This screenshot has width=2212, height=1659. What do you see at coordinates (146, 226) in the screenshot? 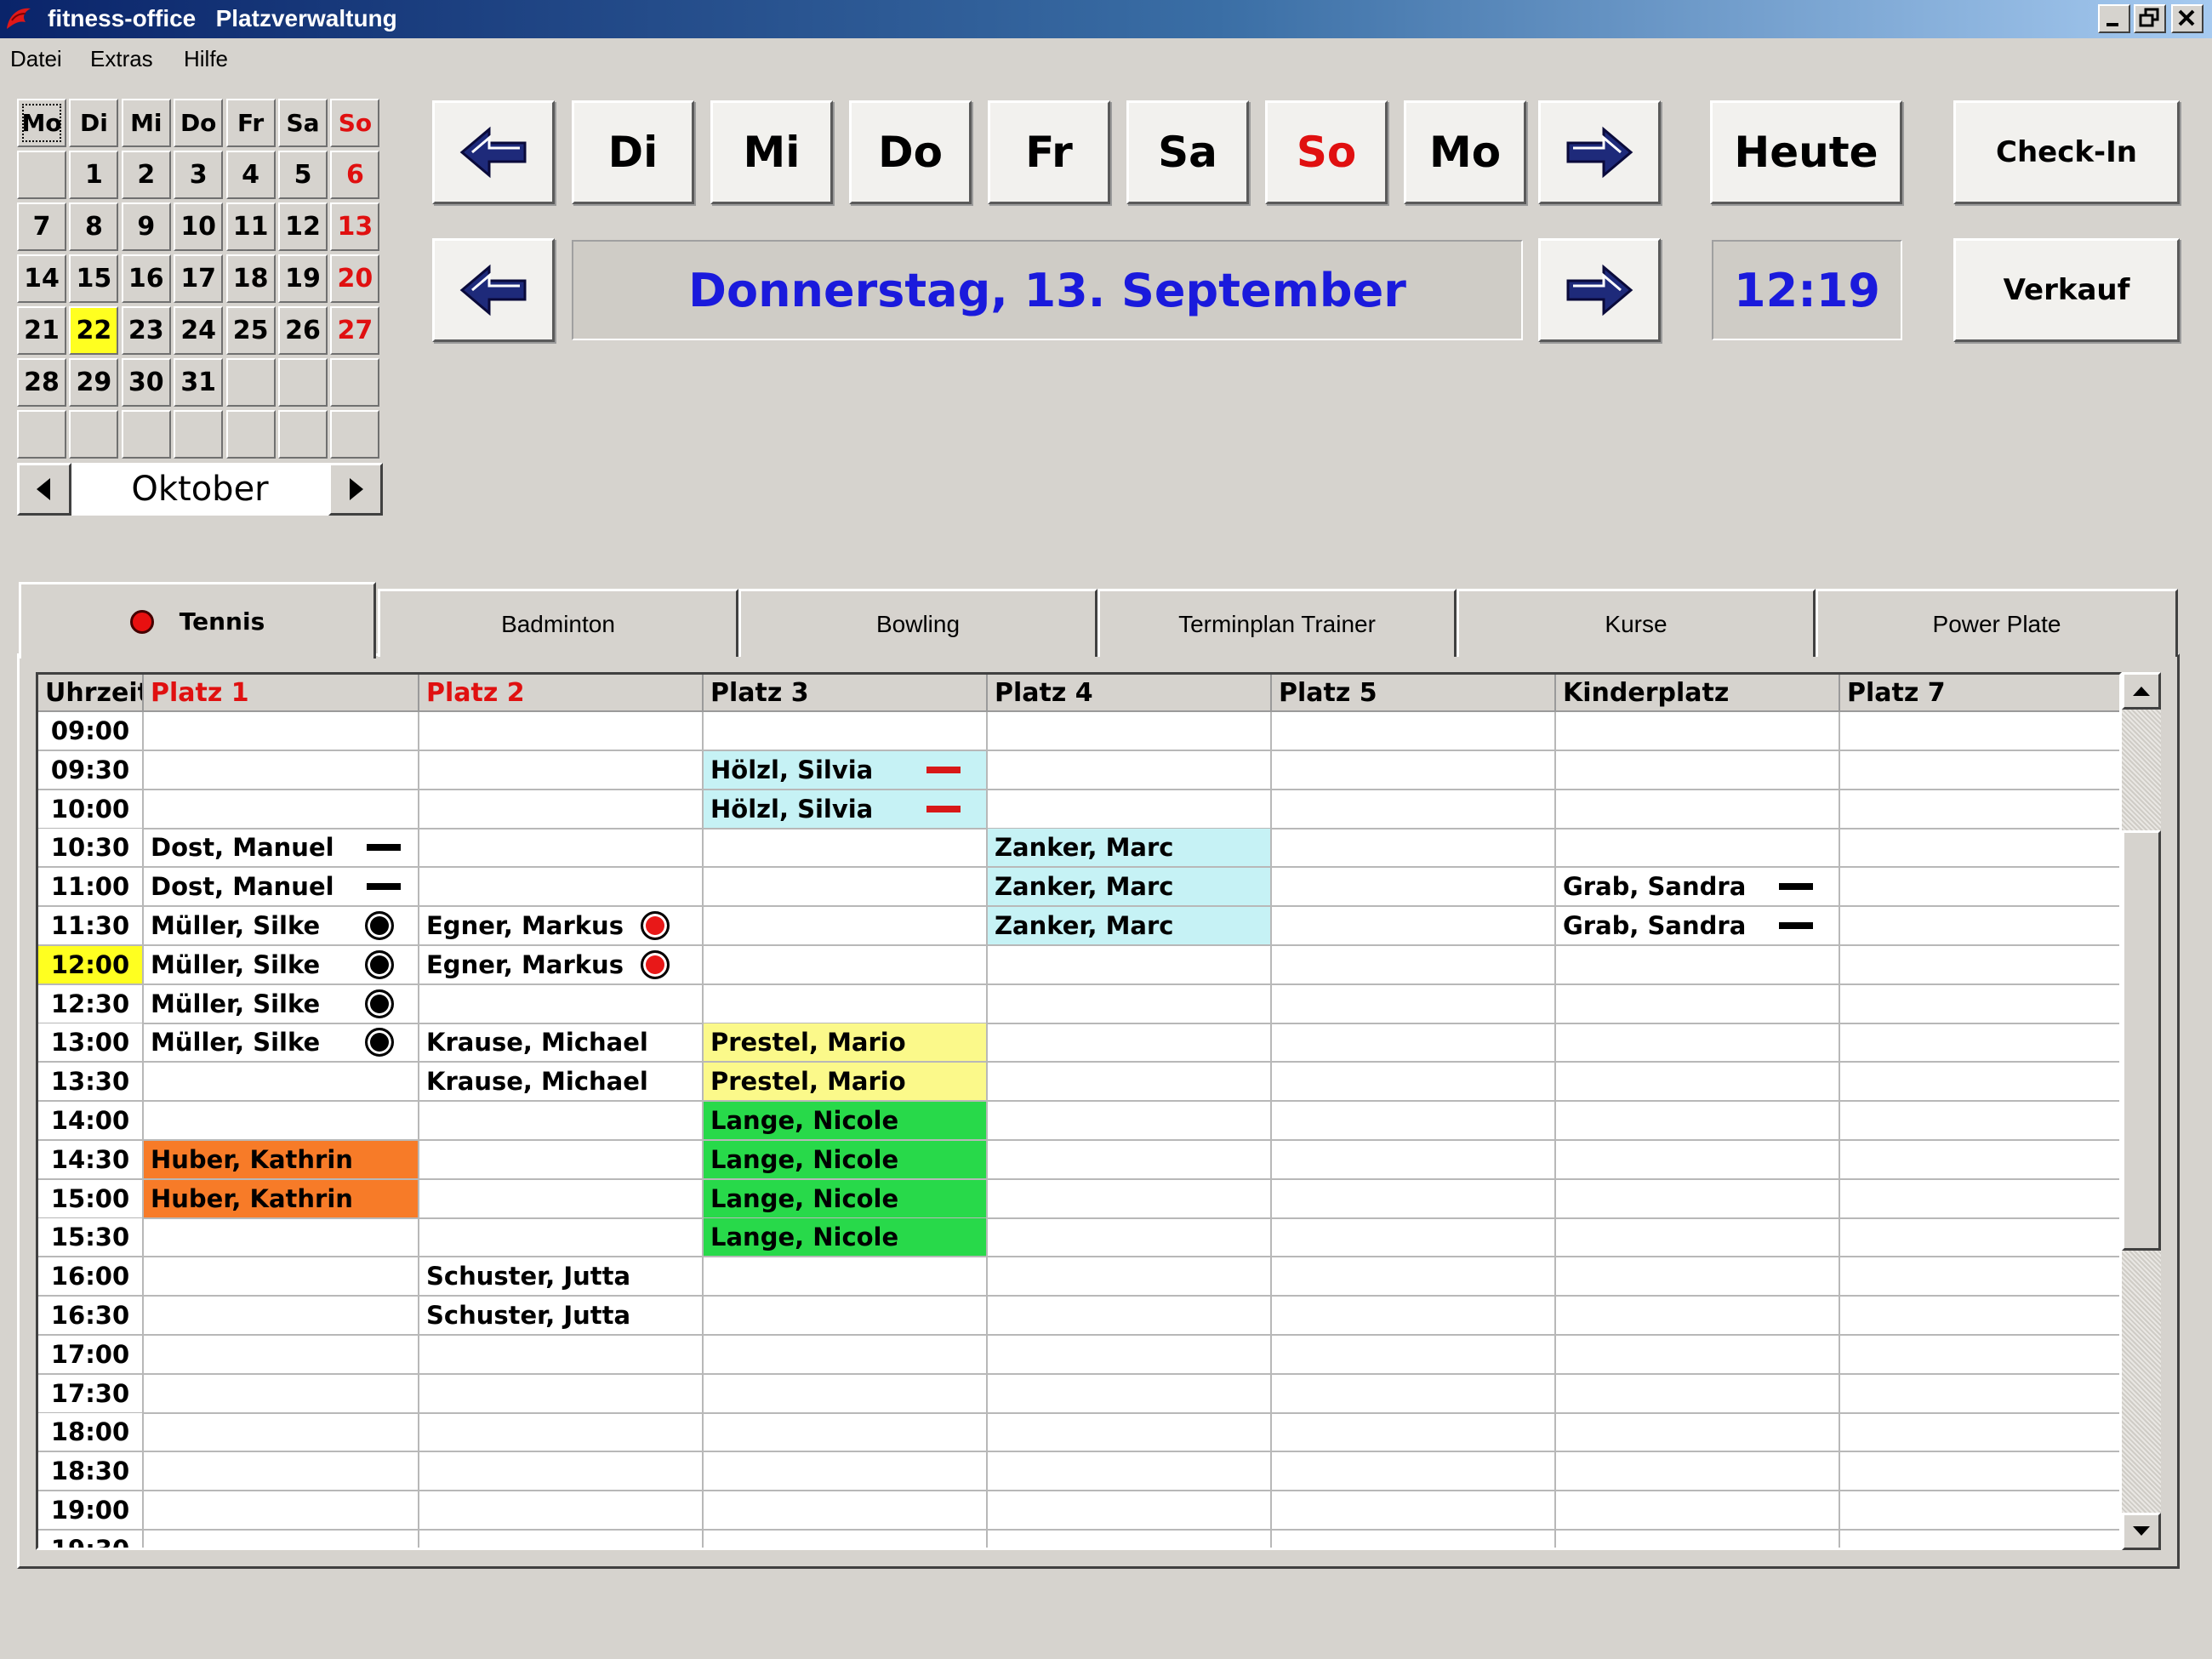
I see `calendar-day: 9` at bounding box center [146, 226].